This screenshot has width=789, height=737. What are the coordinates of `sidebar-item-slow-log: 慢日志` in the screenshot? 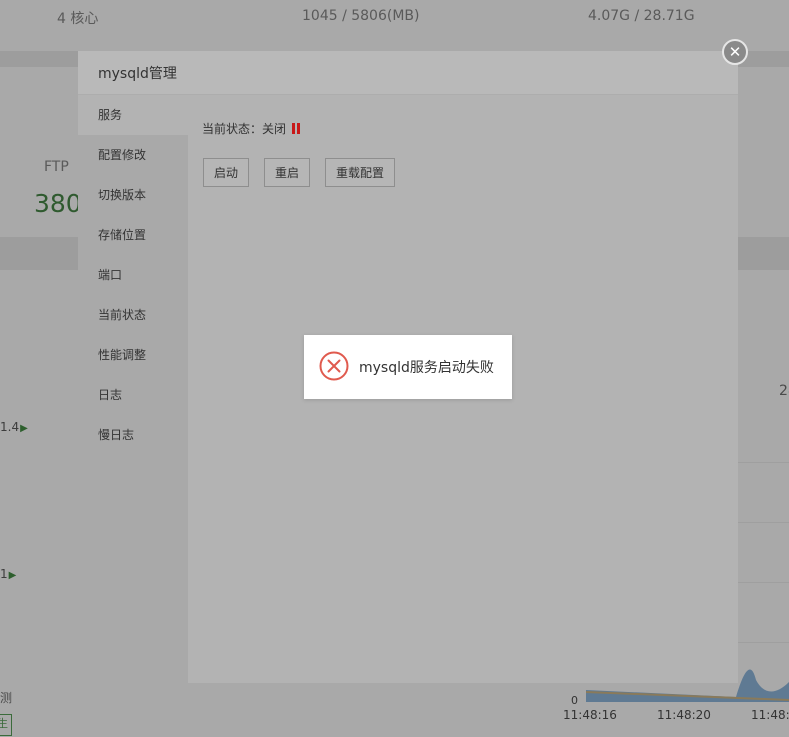 It's located at (133, 435).